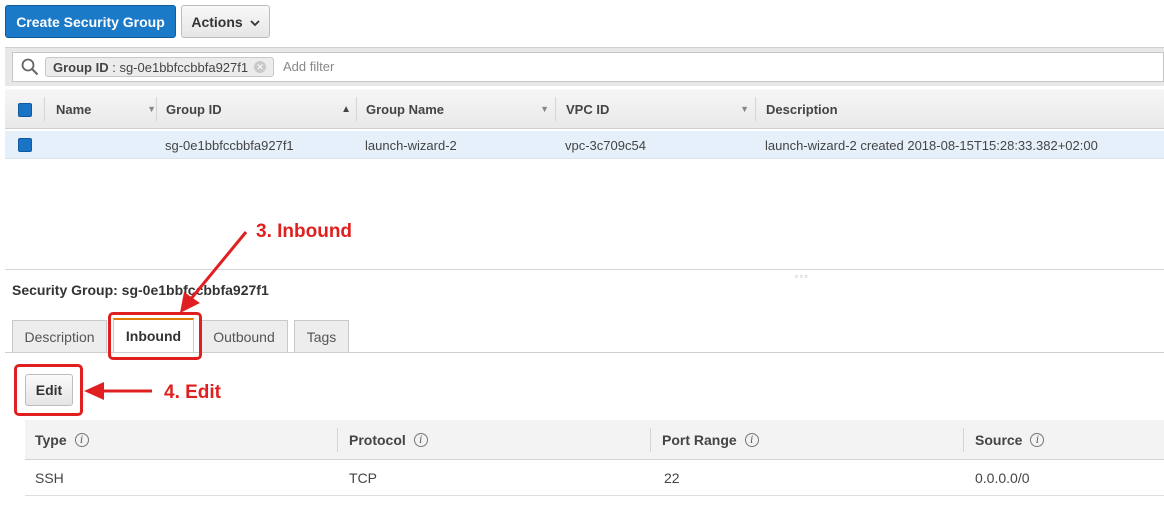 This screenshot has width=1164, height=522. What do you see at coordinates (190, 302) in the screenshot?
I see `arrow-head-inbound` at bounding box center [190, 302].